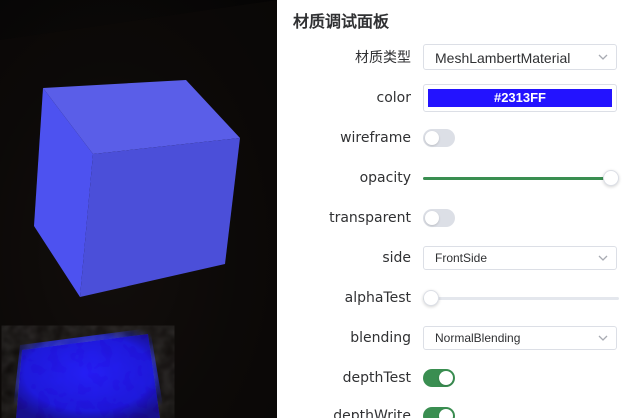 This screenshot has width=633, height=418. I want to click on panel-title: 材质调试面板, so click(341, 21).